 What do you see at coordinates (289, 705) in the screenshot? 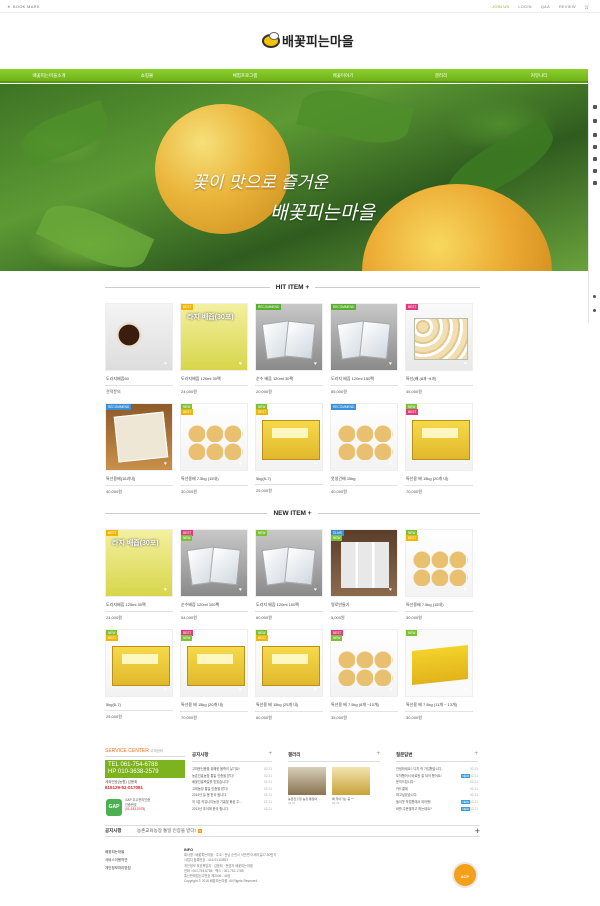
I see `product-name: 특선용 배 15kg (25개 내)` at bounding box center [289, 705].